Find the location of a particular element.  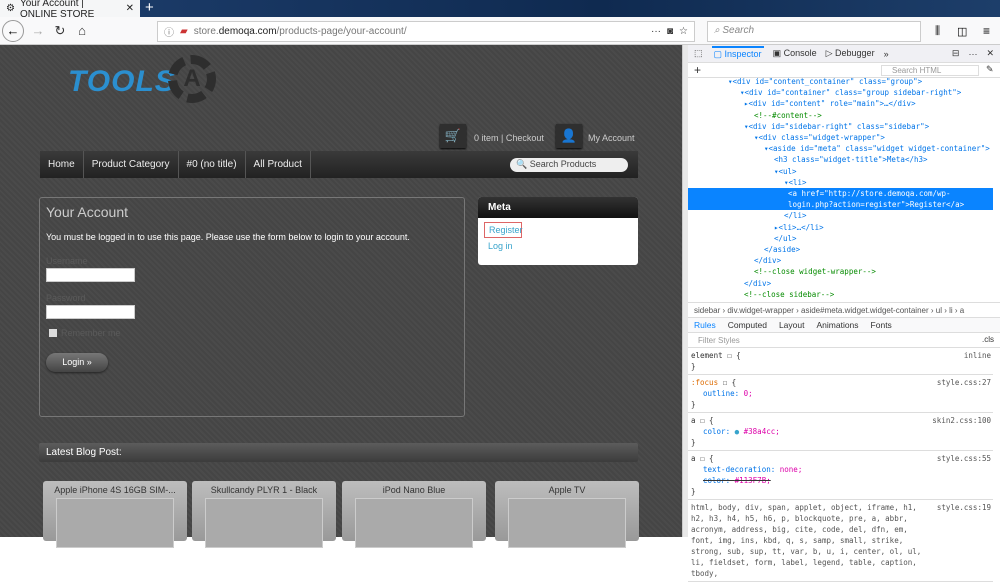

register-link: Register is located at coordinates (503, 230).